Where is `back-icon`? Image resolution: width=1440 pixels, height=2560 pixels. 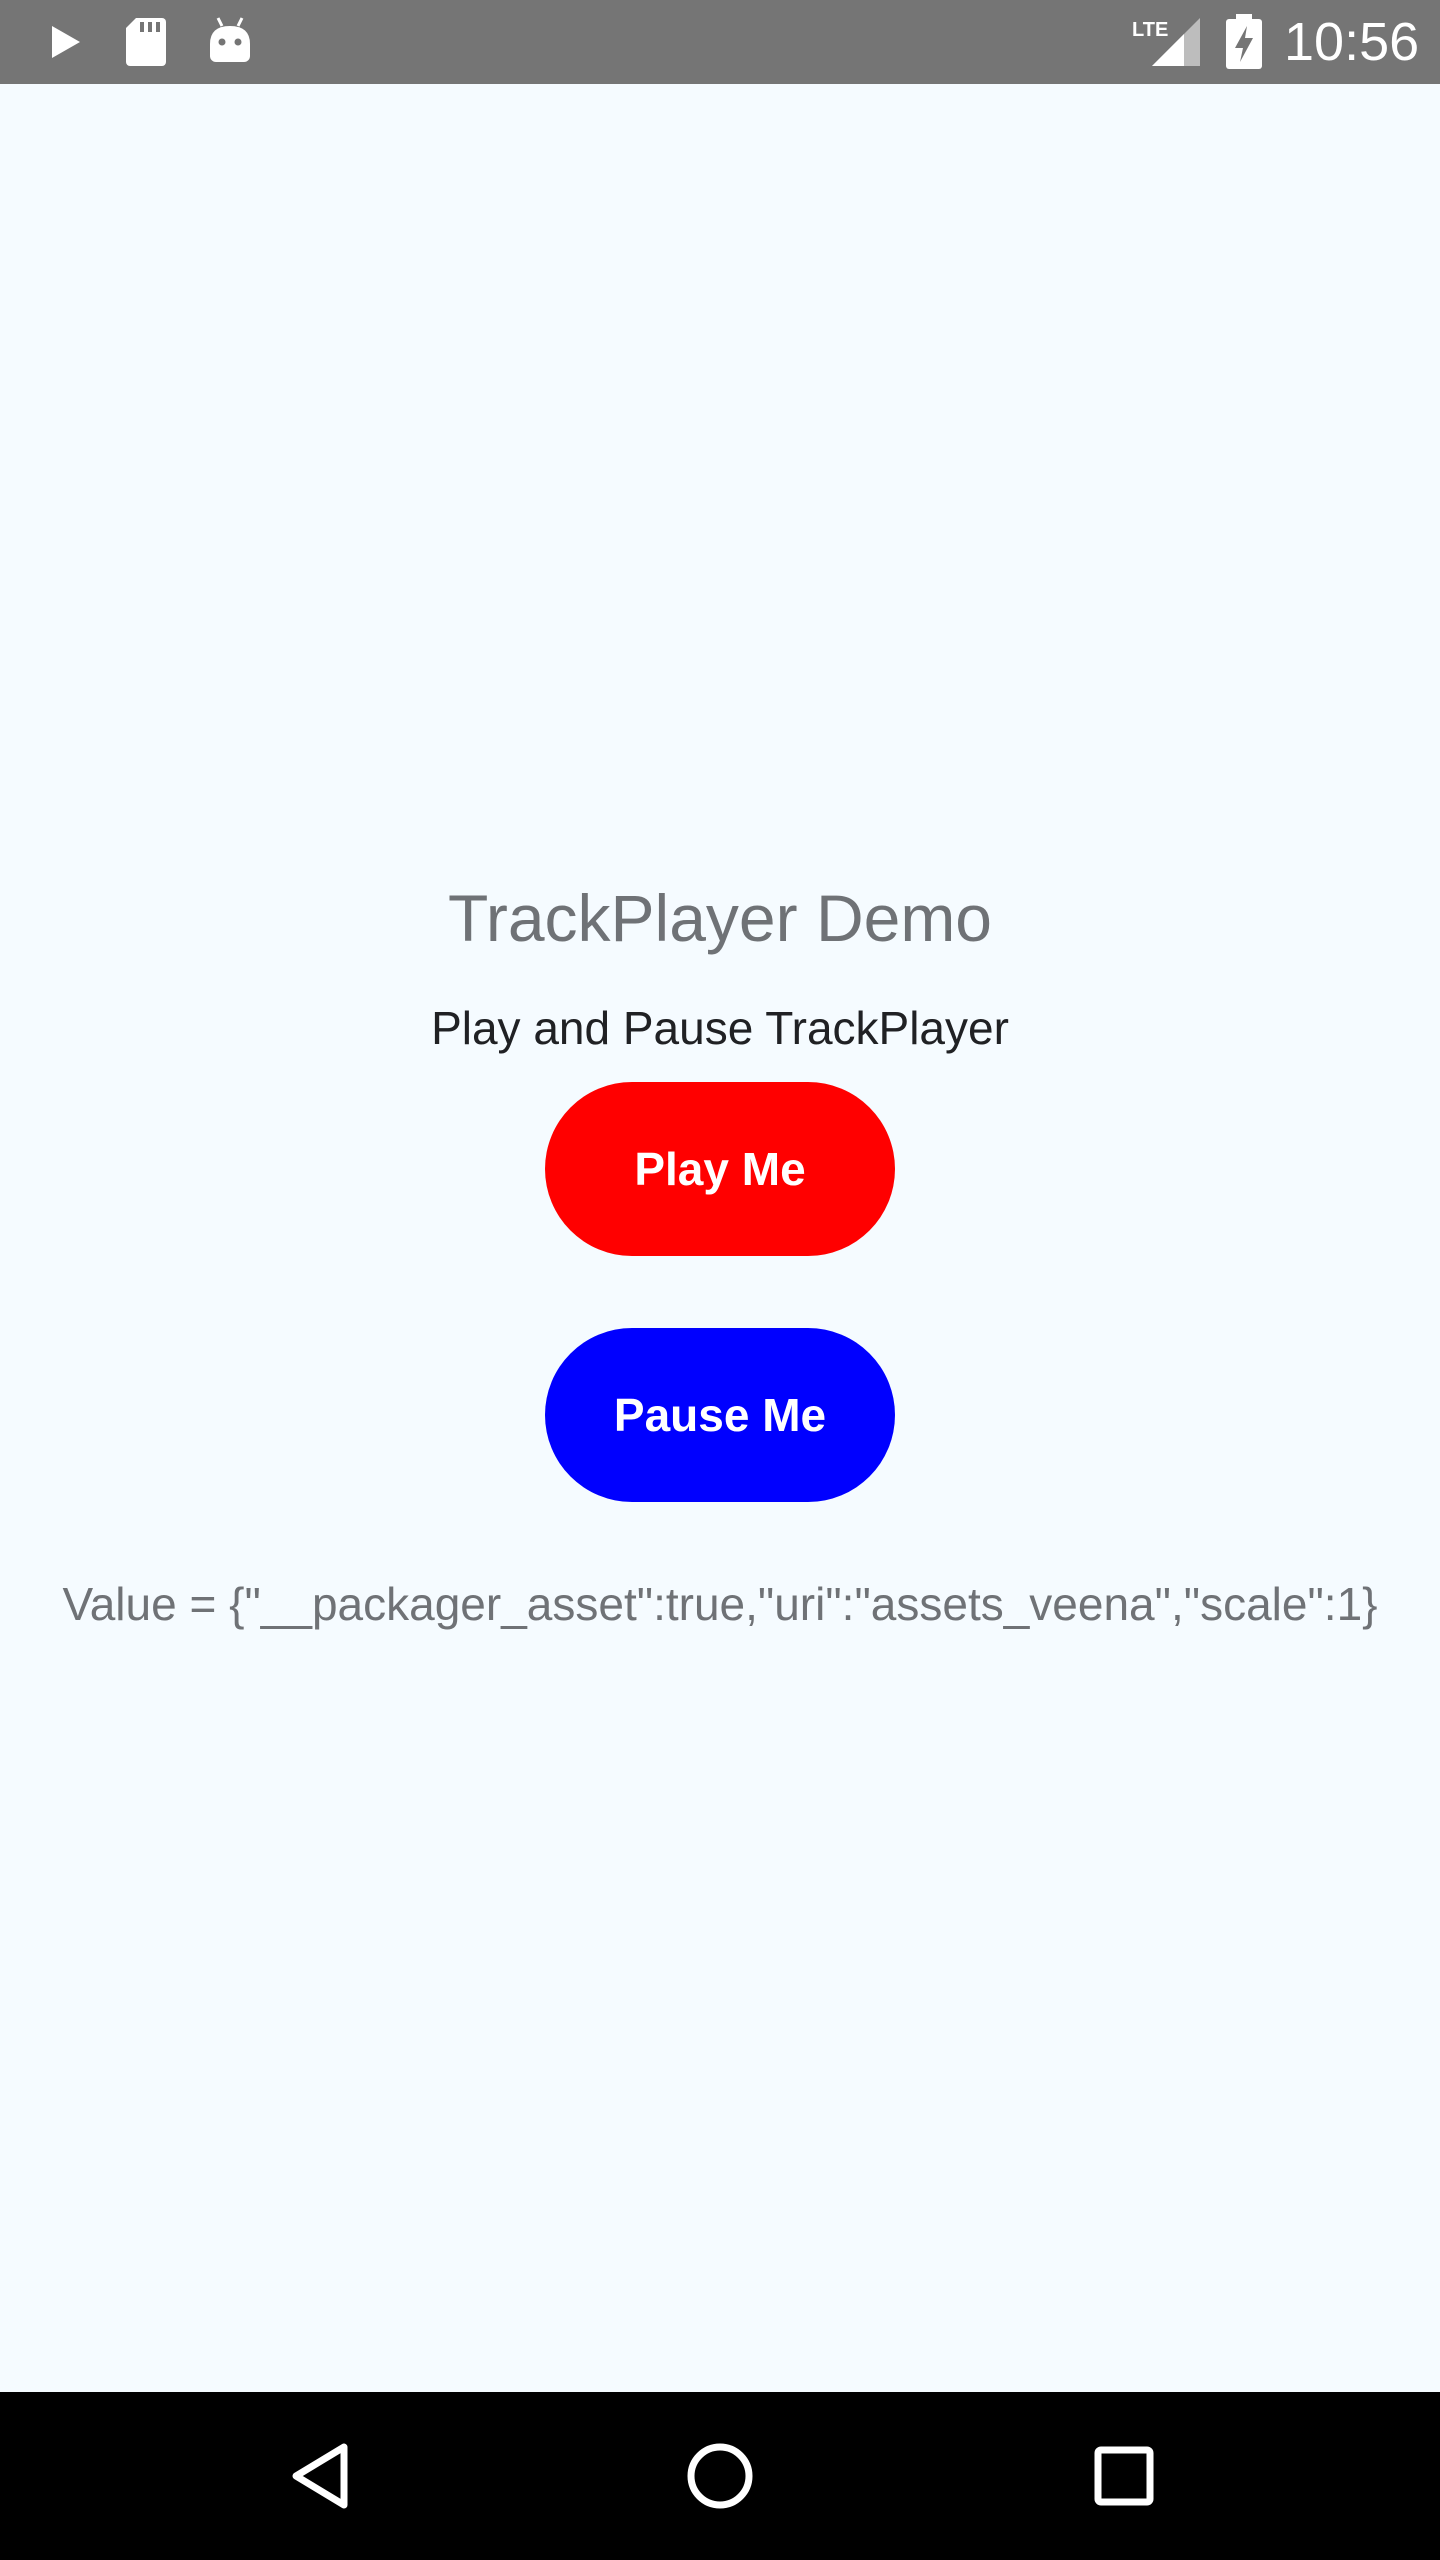
back-icon is located at coordinates (320, 2476).